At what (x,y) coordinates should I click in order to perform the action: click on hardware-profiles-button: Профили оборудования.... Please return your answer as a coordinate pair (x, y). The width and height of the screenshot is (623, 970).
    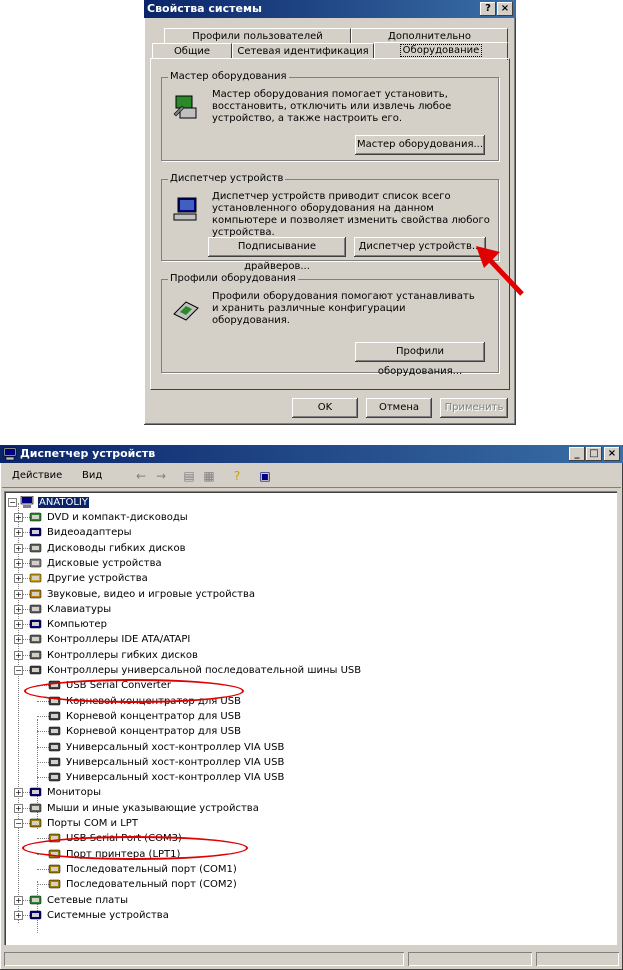
    Looking at the image, I should click on (420, 359).